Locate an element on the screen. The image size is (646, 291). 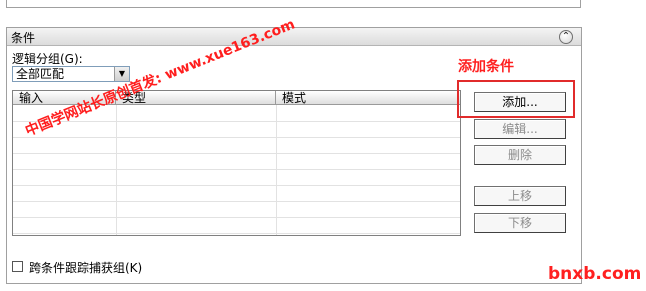
previous-panel-edge is located at coordinates (293, 4).